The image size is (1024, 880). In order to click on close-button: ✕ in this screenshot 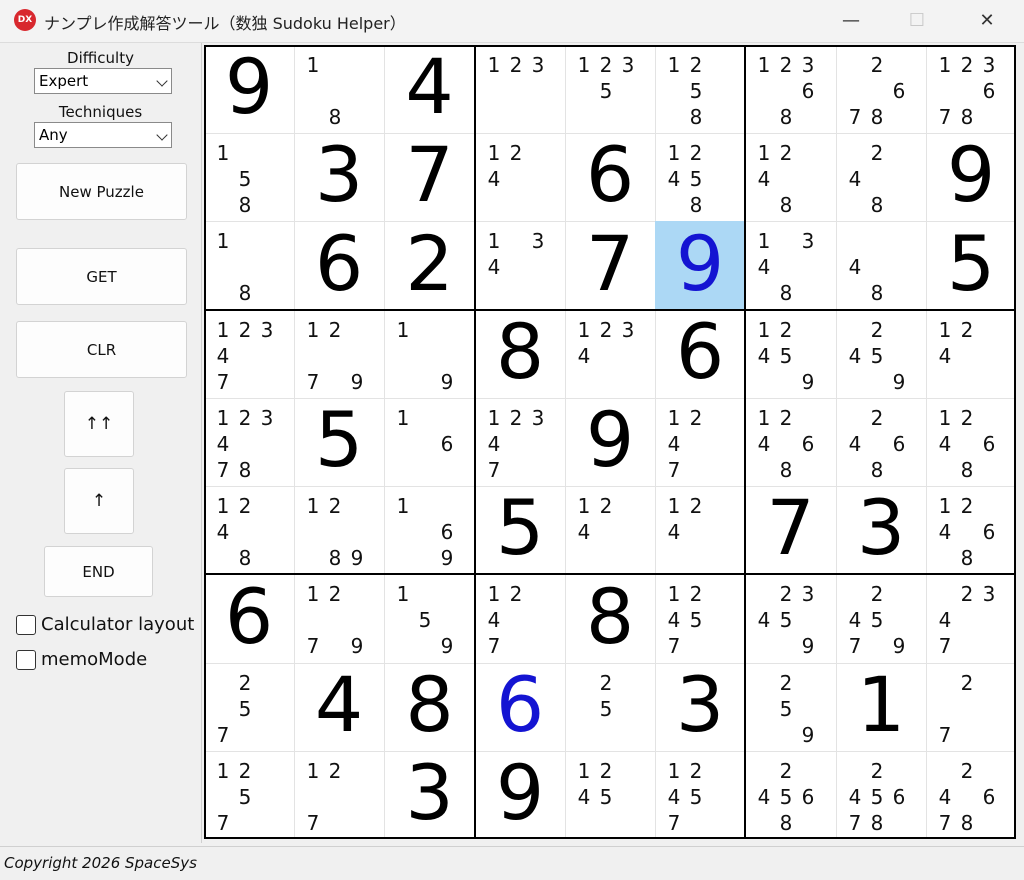, I will do `click(987, 21)`.